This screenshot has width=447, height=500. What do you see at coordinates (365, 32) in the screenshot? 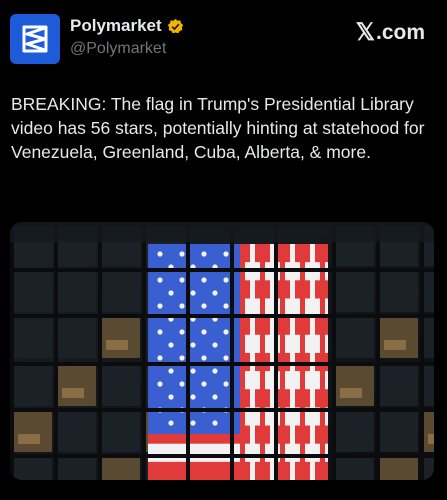
I see `x-logo-icon: 𝕏` at bounding box center [365, 32].